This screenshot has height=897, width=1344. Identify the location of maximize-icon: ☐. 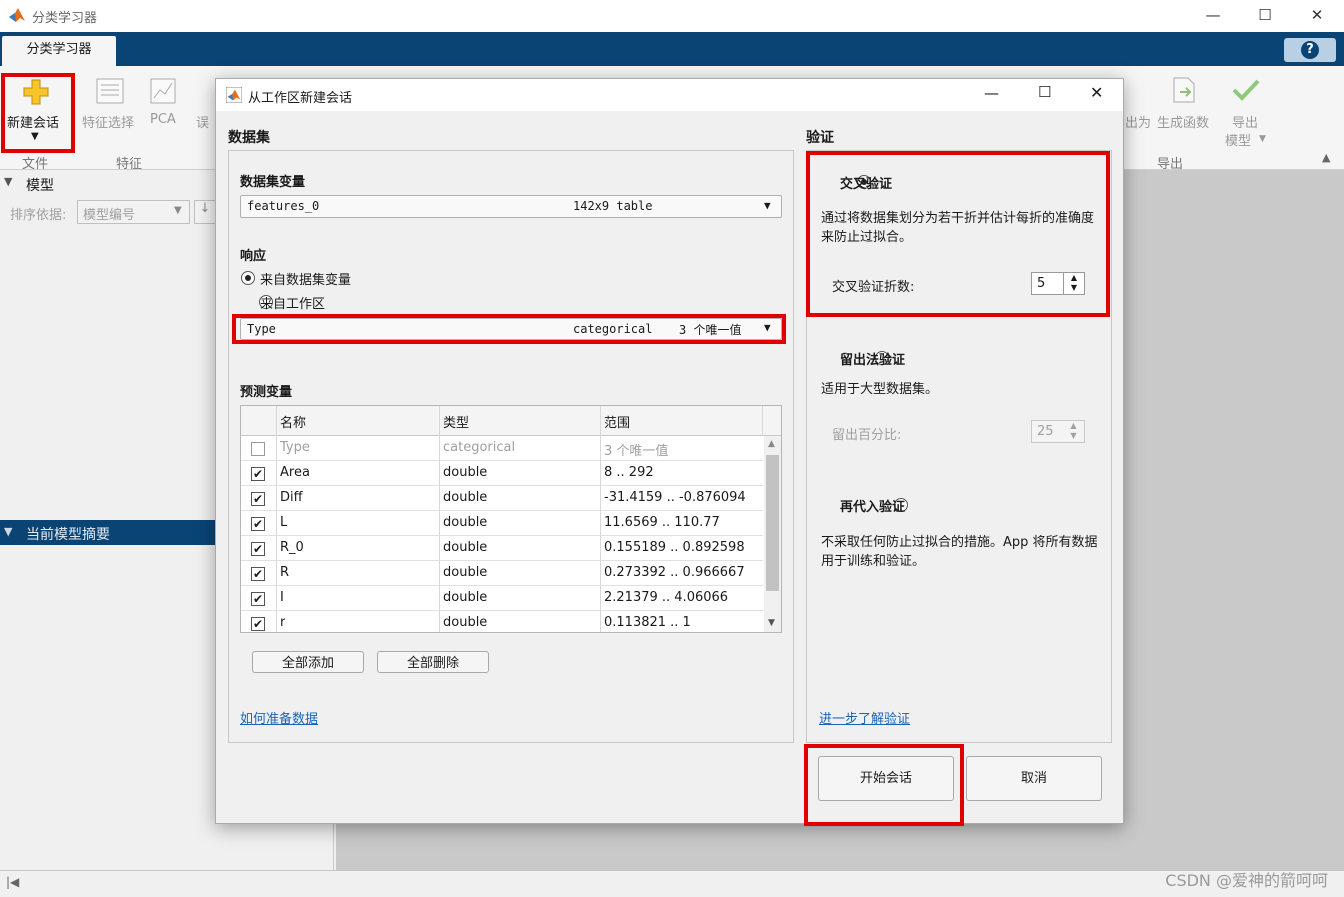
(1265, 16).